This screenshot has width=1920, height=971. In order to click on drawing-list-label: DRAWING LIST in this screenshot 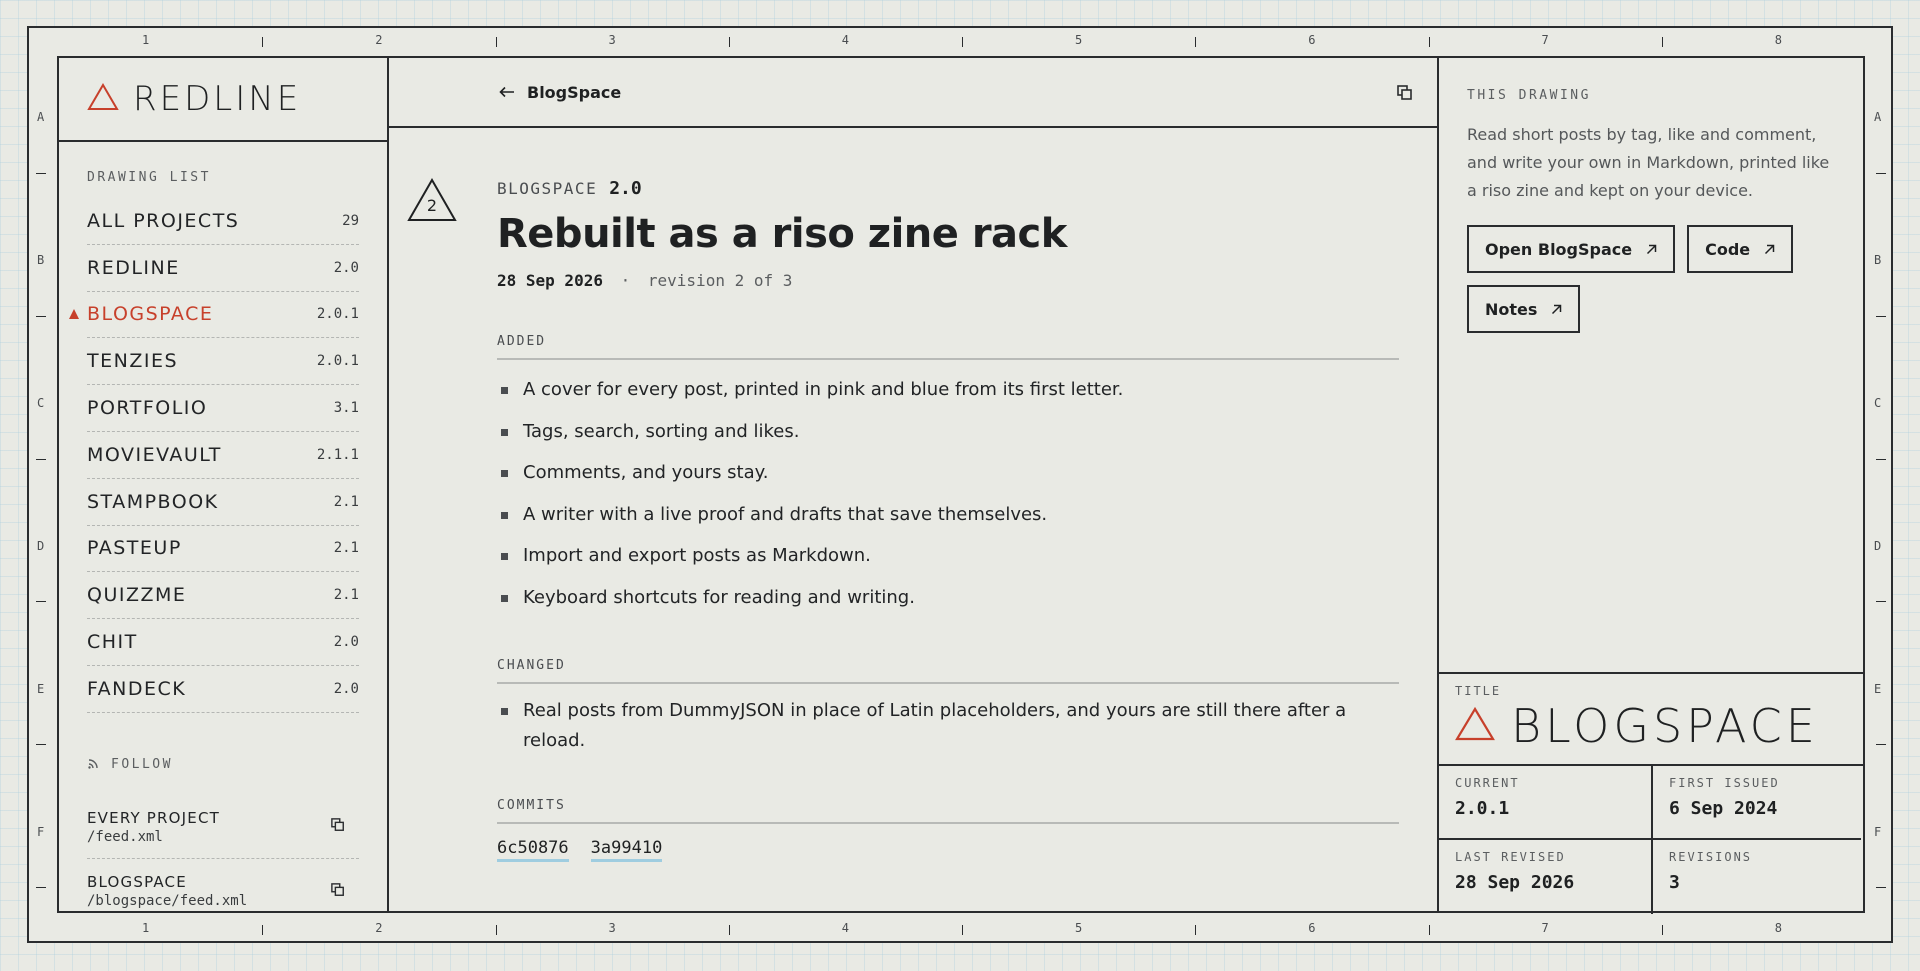, I will do `click(149, 177)`.